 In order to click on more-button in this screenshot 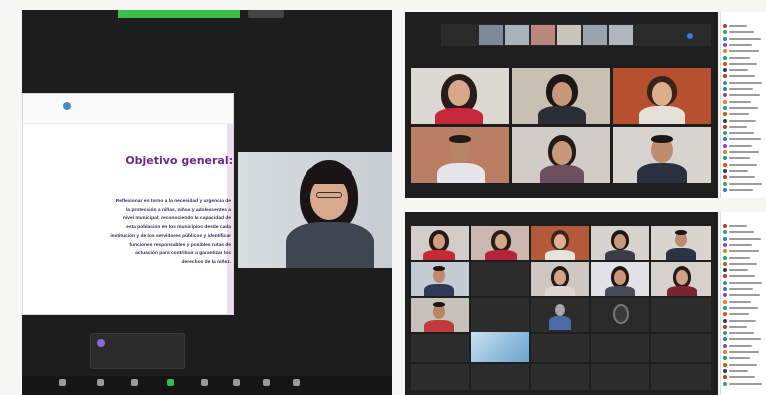, I will do `click(296, 383)`.